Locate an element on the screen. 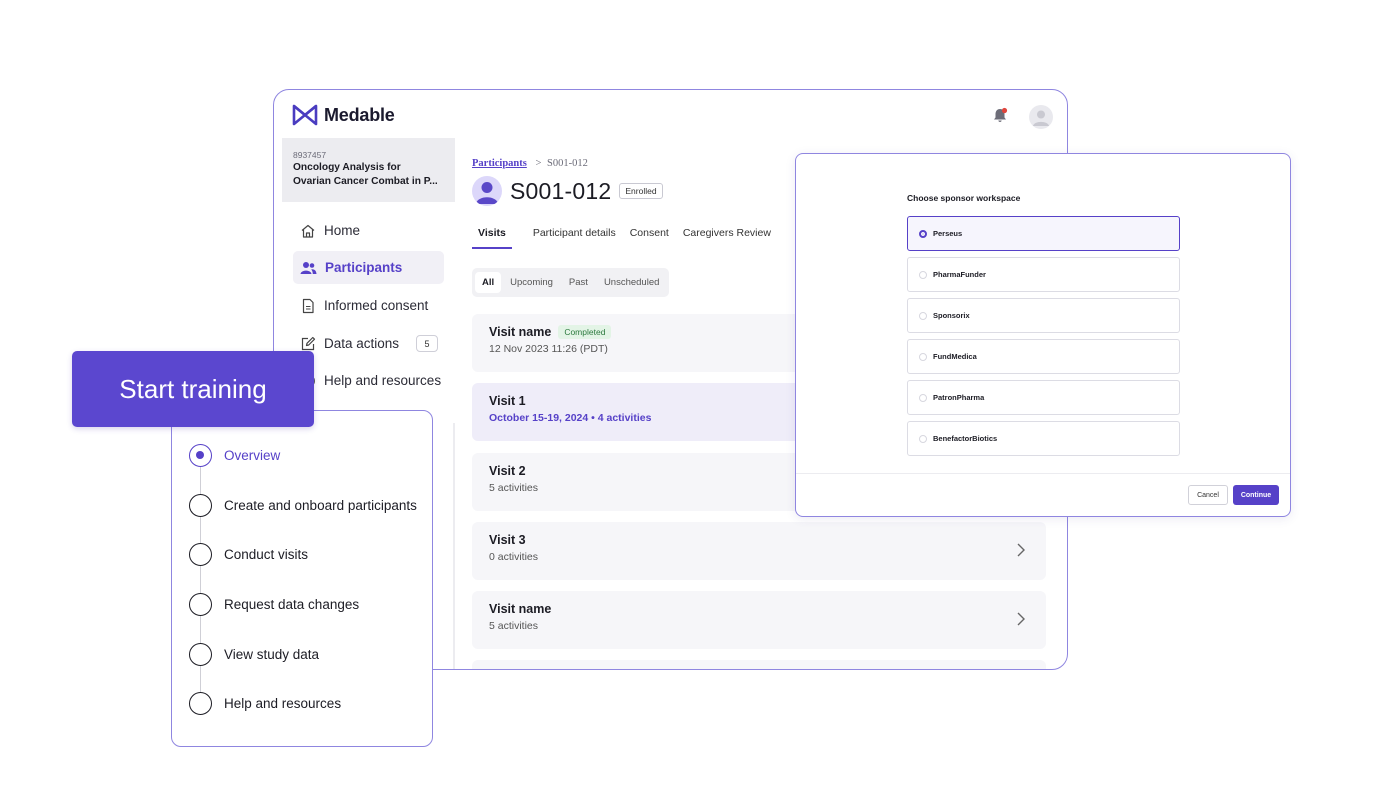  training-step-overview: Overview is located at coordinates (234, 455).